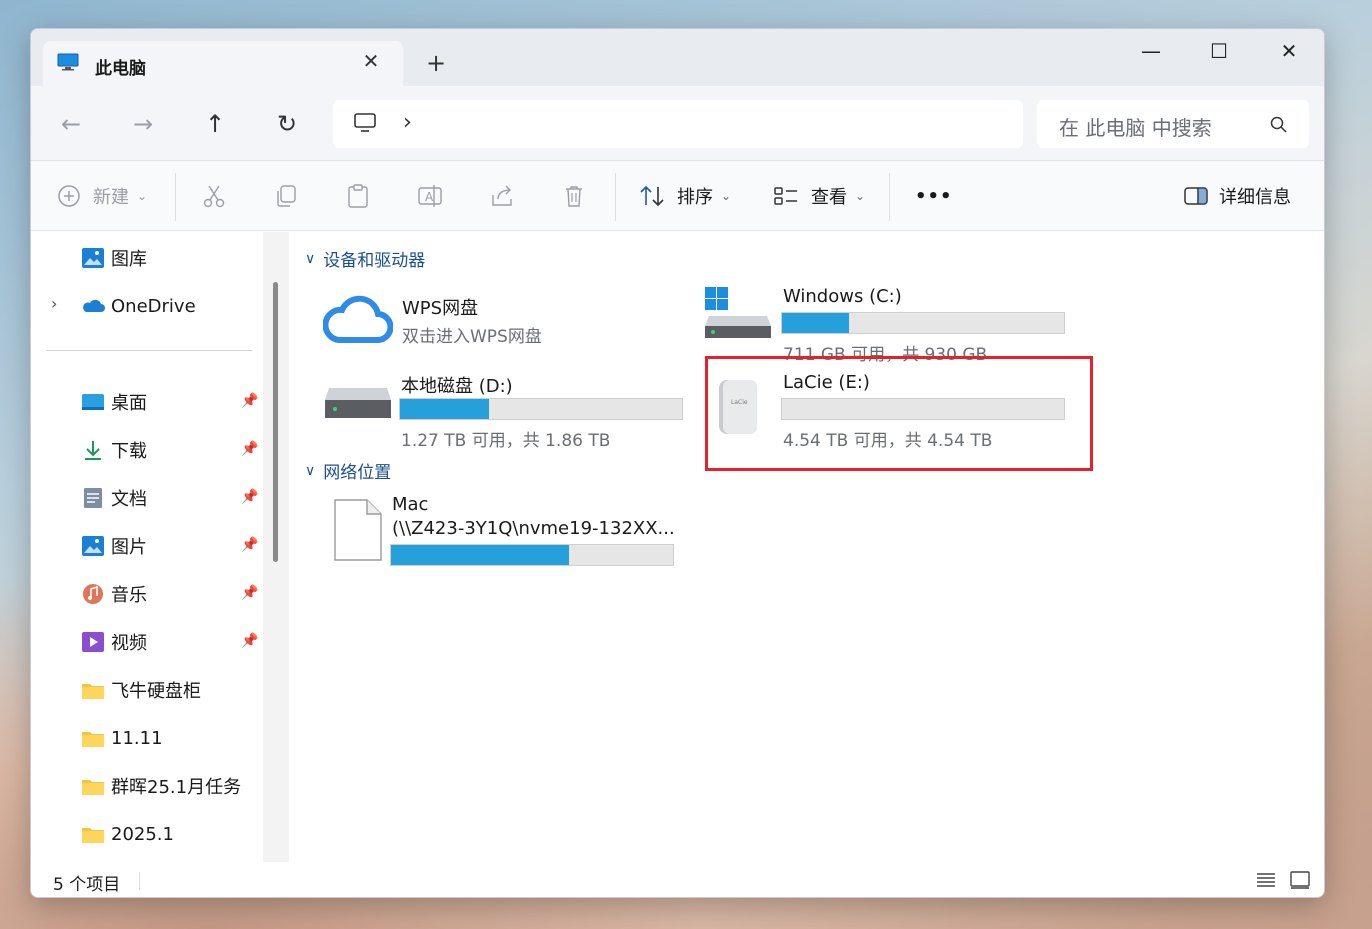 This screenshot has height=929, width=1372. What do you see at coordinates (785, 196) in the screenshot?
I see `view-icon` at bounding box center [785, 196].